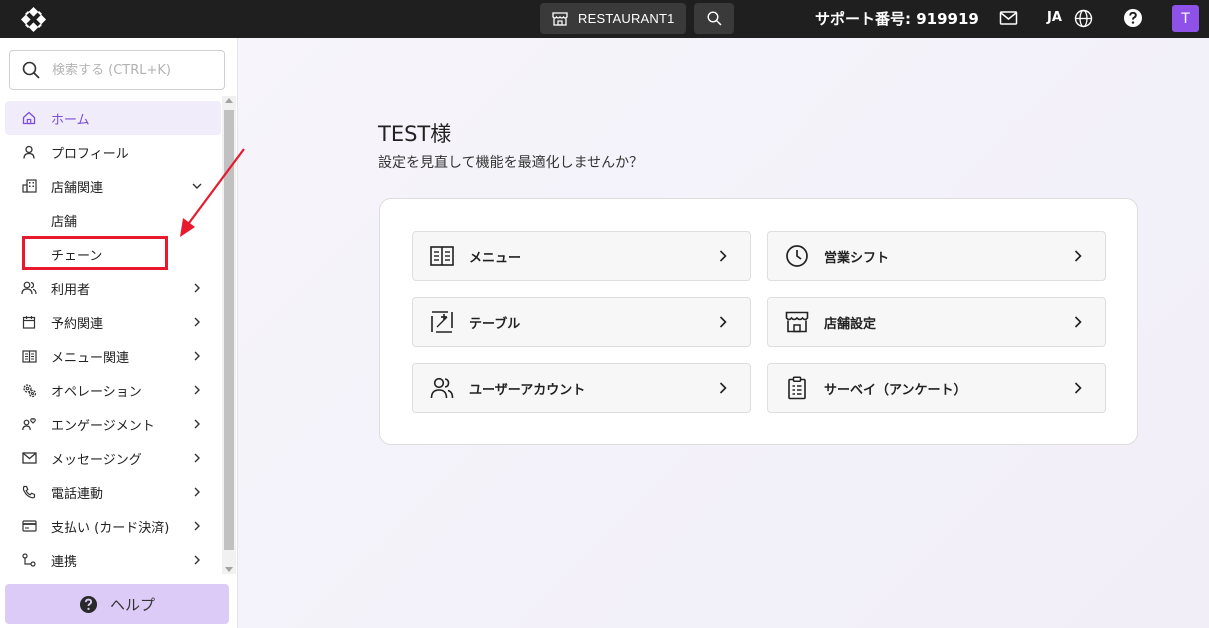 The width and height of the screenshot is (1209, 628). Describe the element at coordinates (29, 322) in the screenshot. I see `calendar-icon` at that location.